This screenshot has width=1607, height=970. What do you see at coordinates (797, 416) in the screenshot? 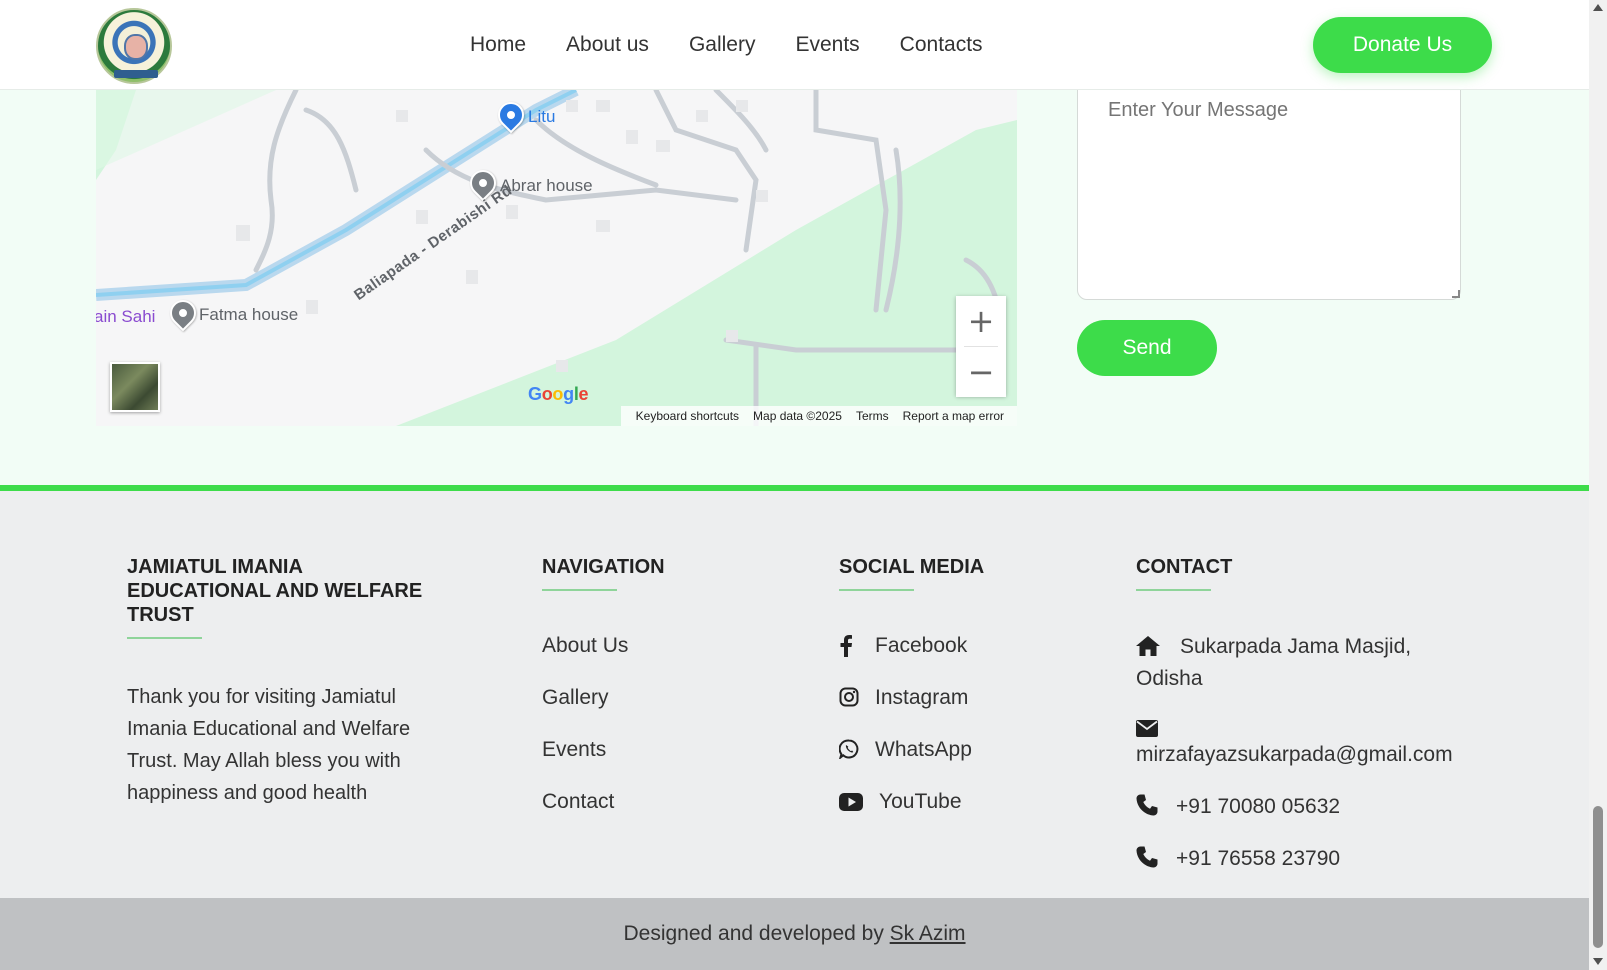
I see `map-data-text: Map data ©2025` at bounding box center [797, 416].